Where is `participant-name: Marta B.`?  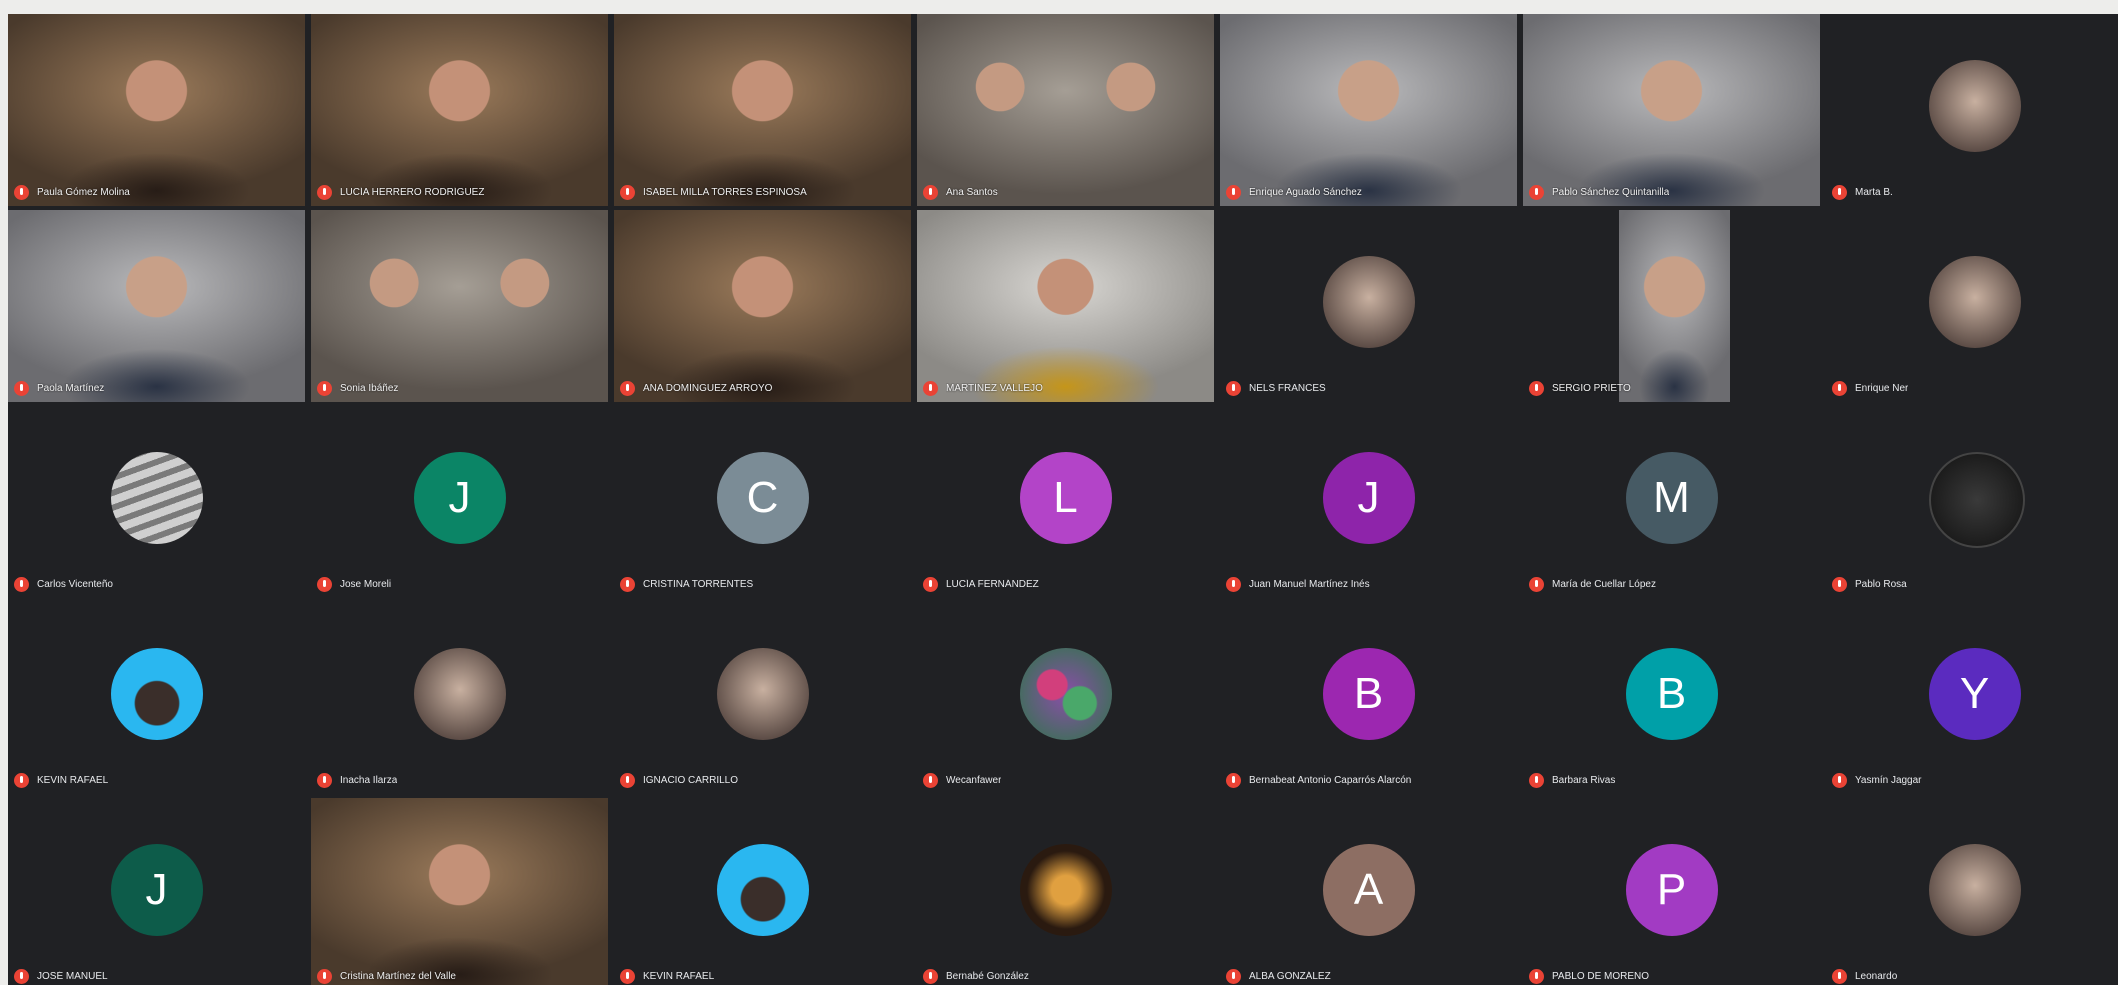 participant-name: Marta B. is located at coordinates (1874, 192).